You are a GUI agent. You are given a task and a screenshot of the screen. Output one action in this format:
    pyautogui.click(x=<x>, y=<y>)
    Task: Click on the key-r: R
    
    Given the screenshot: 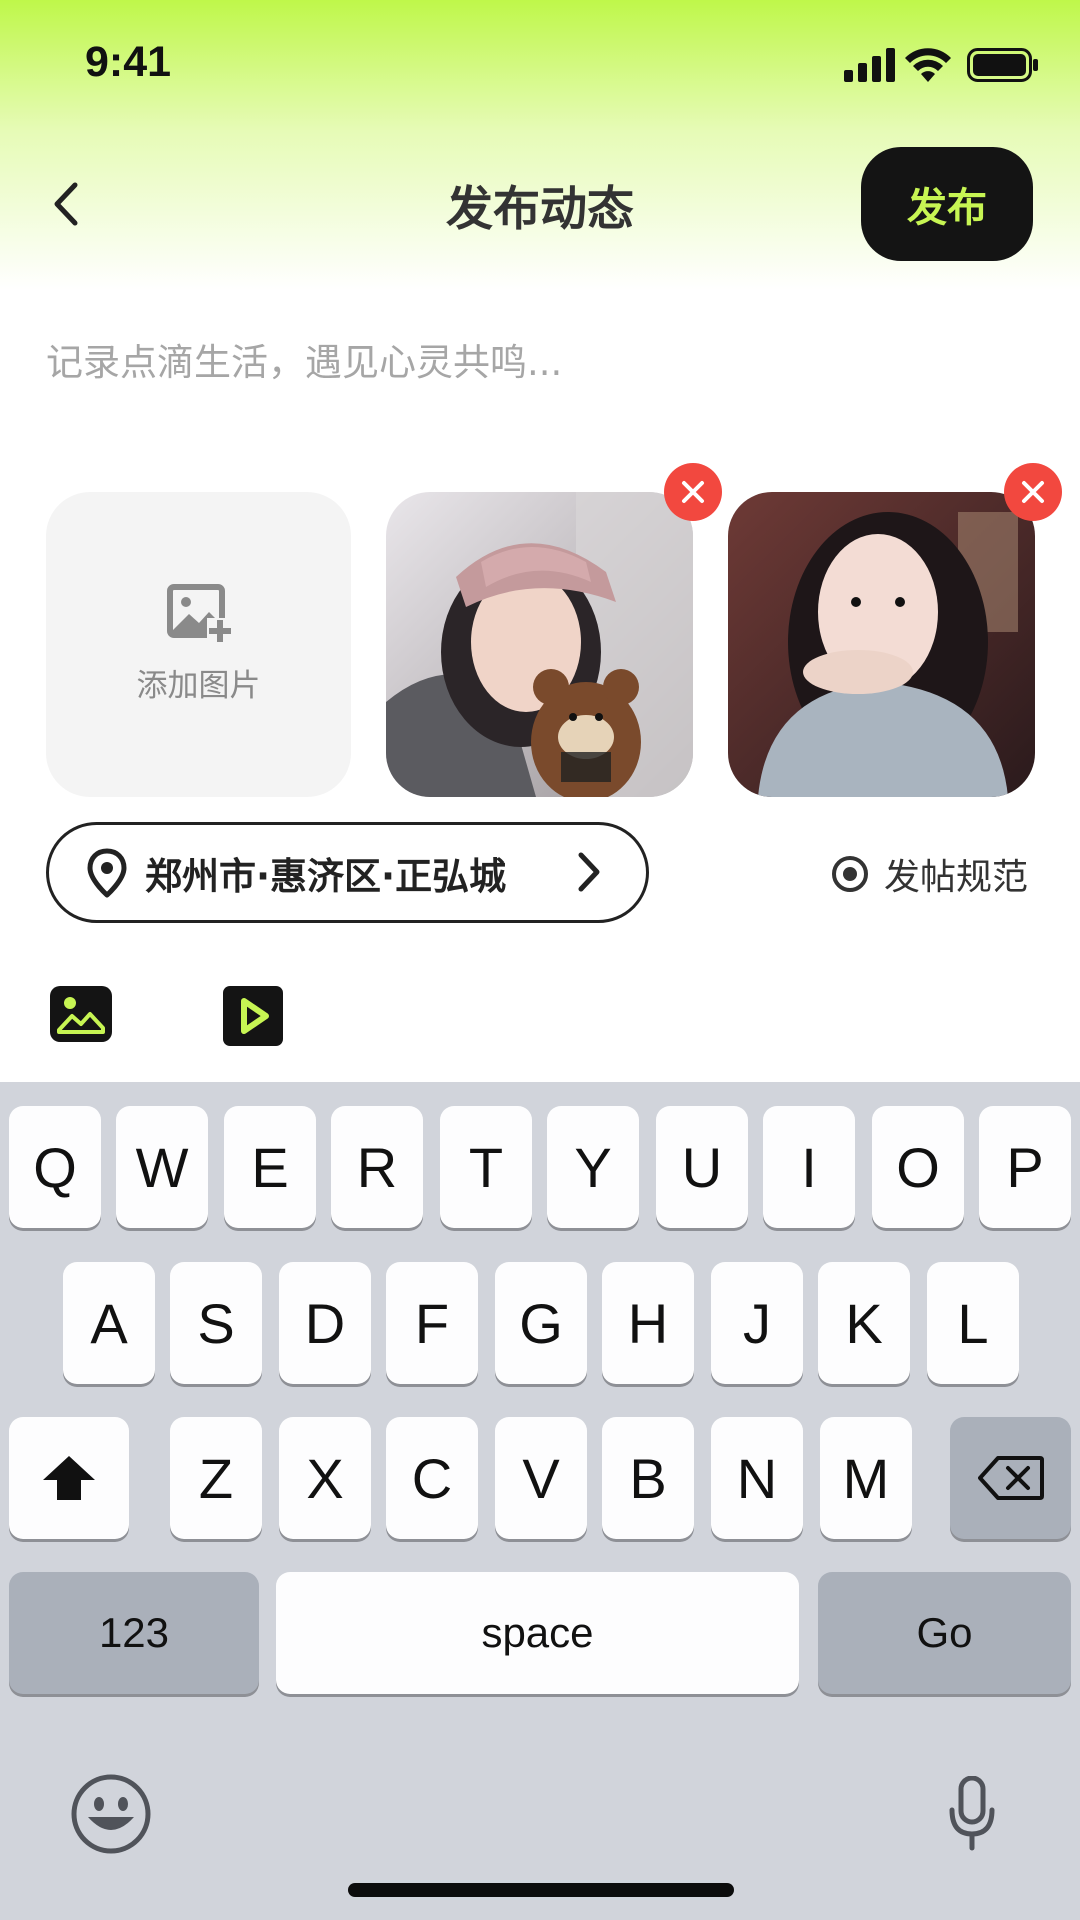 What is the action you would take?
    pyautogui.click(x=377, y=1167)
    